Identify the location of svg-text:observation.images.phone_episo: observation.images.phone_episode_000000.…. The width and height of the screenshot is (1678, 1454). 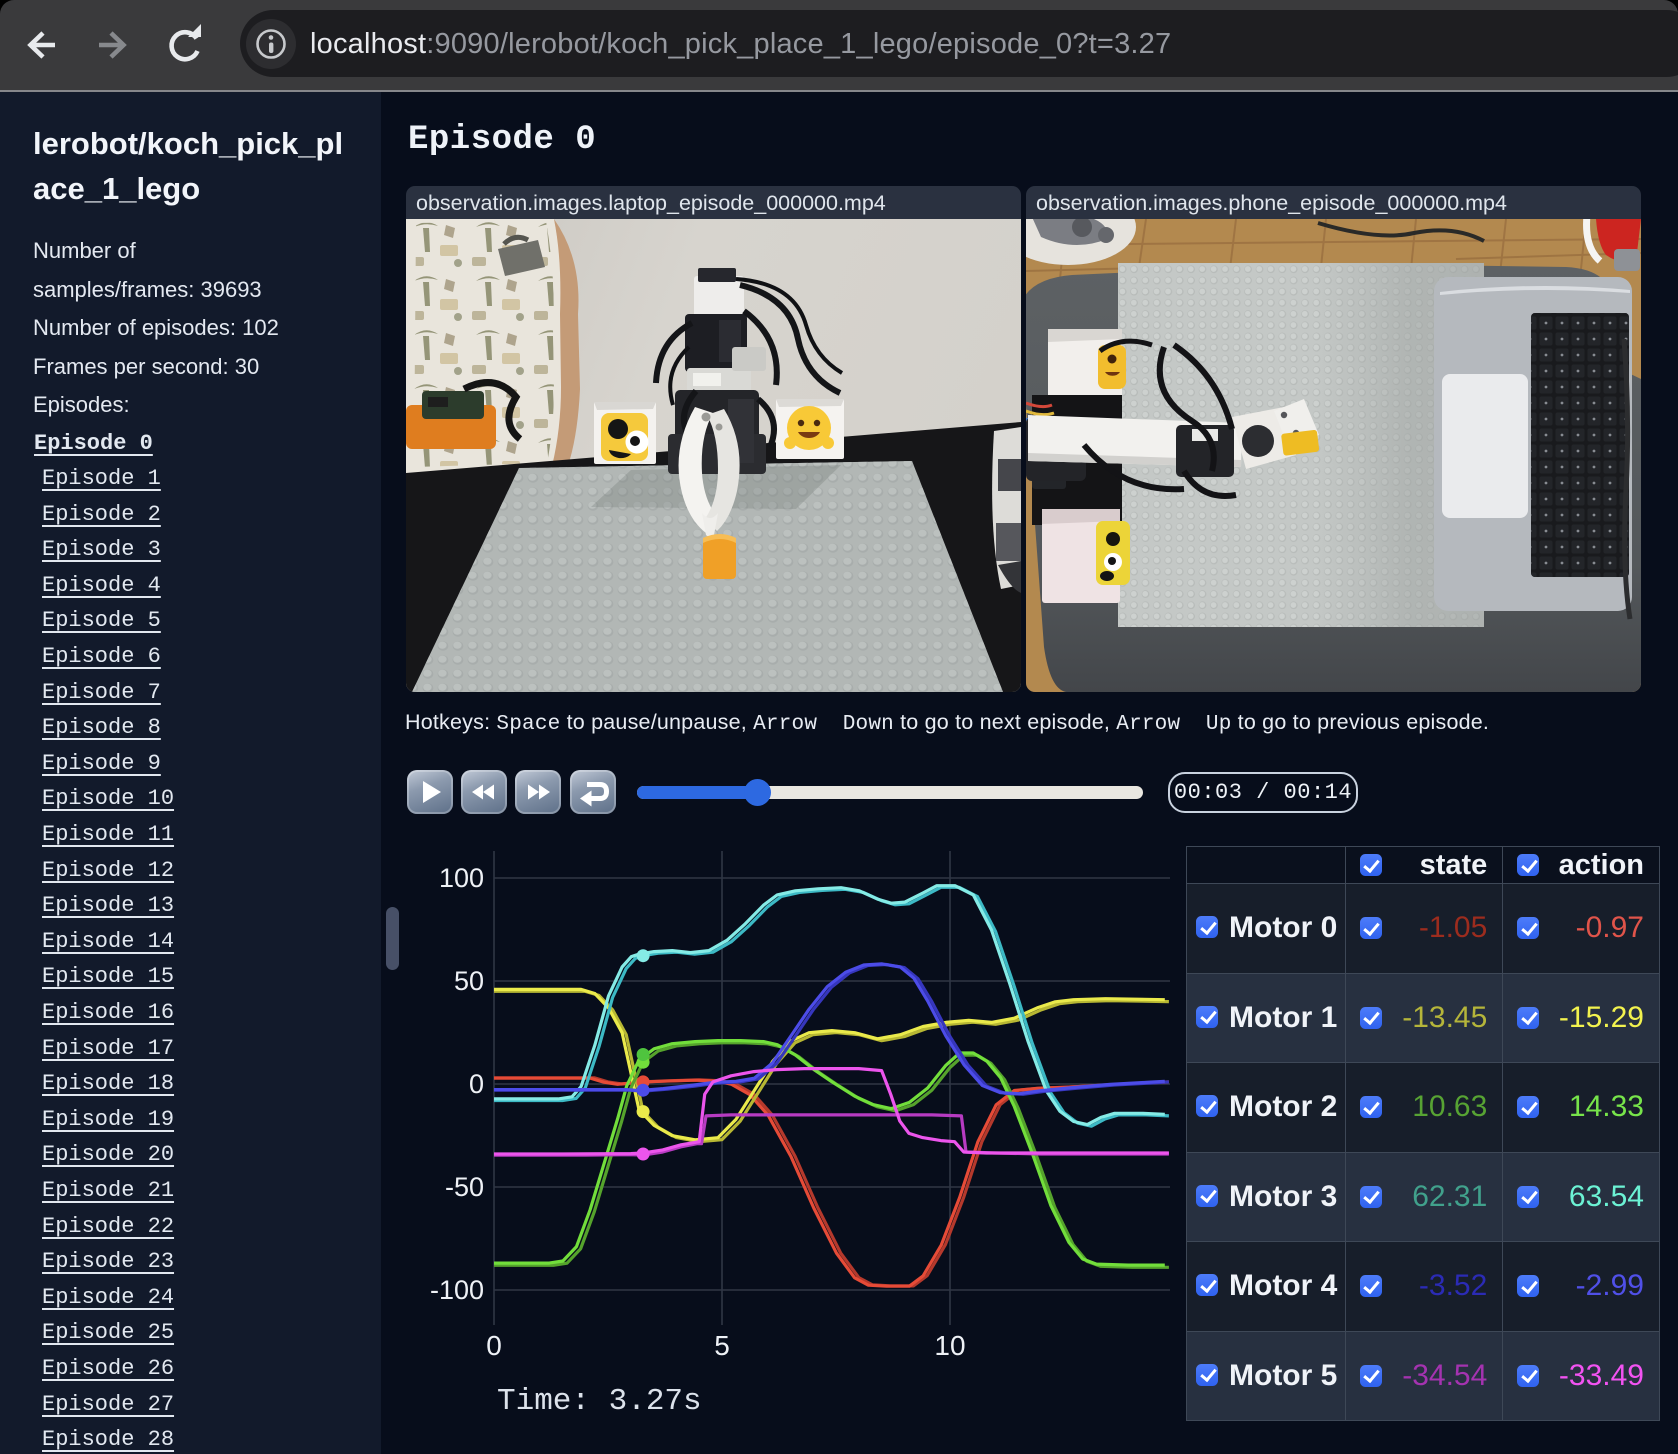
(1271, 203).